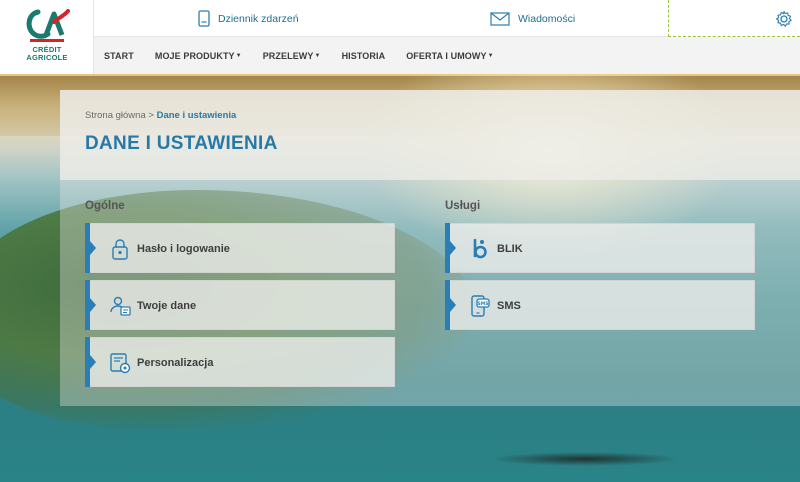 Image resolution: width=800 pixels, height=482 pixels. Describe the element at coordinates (292, 56) in the screenshot. I see `nav-item-transfers: PRZELEWY▼` at that location.